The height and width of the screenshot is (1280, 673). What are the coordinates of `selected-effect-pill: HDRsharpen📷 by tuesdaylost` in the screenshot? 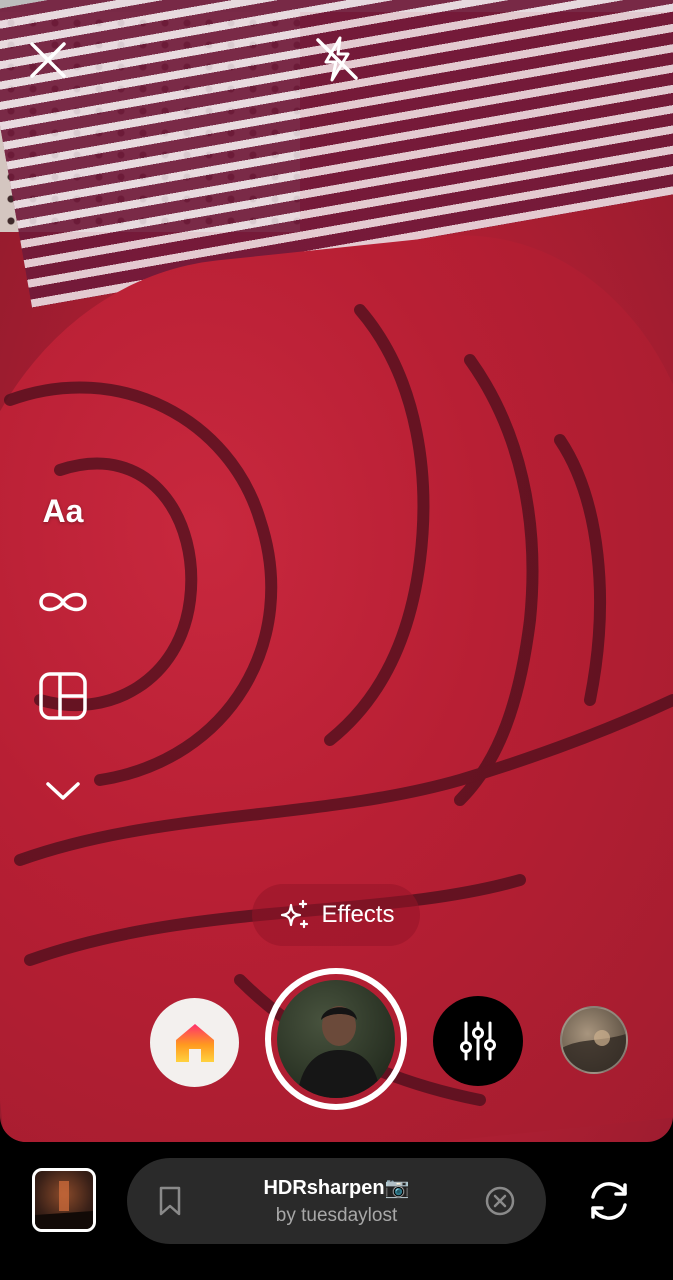 It's located at (336, 1201).